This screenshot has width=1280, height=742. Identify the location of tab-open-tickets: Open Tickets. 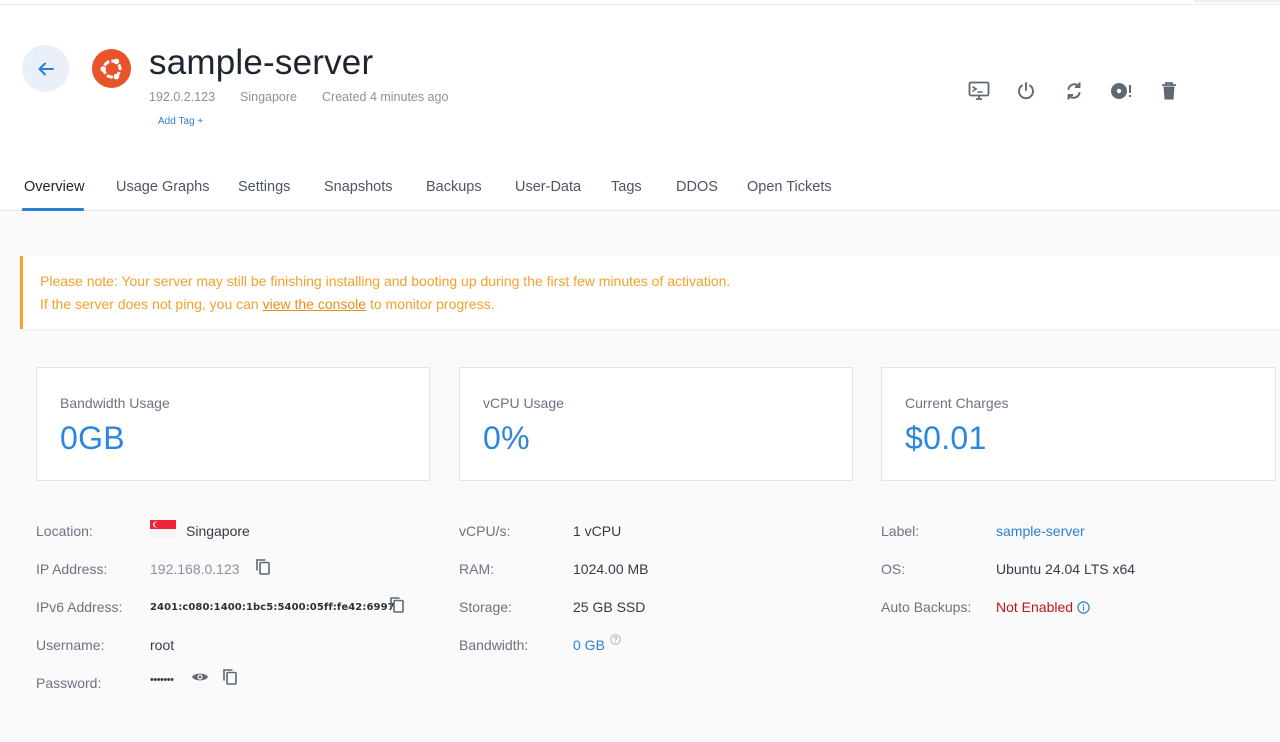
(789, 187).